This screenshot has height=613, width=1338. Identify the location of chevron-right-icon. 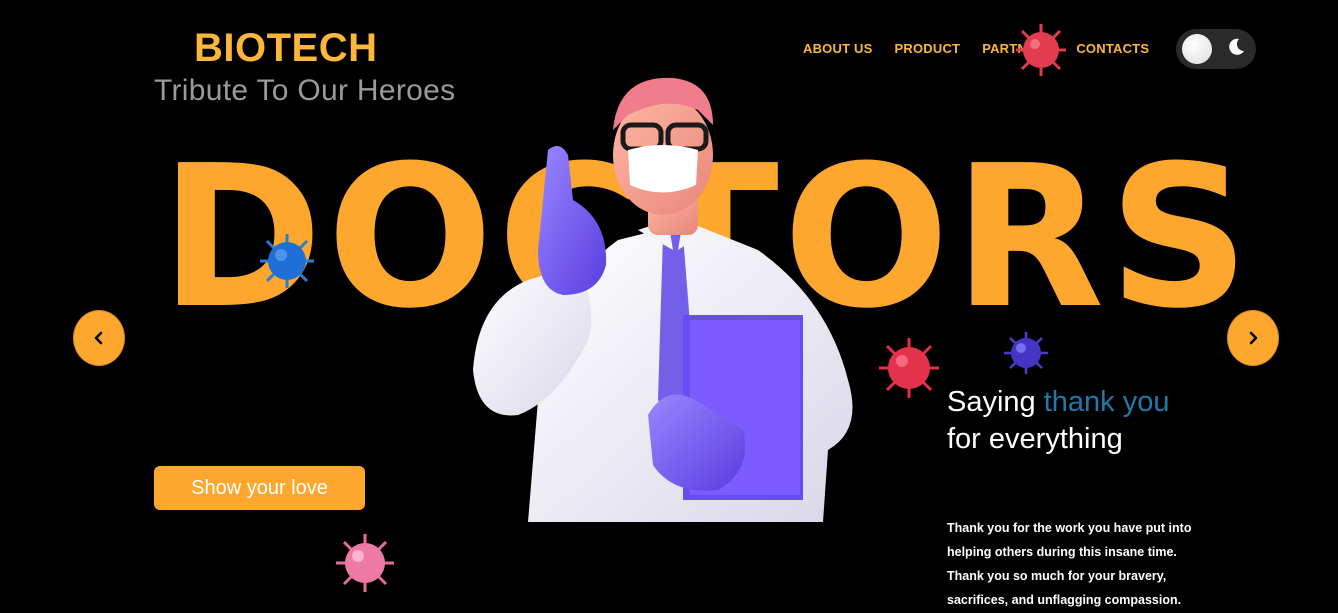
(1253, 338).